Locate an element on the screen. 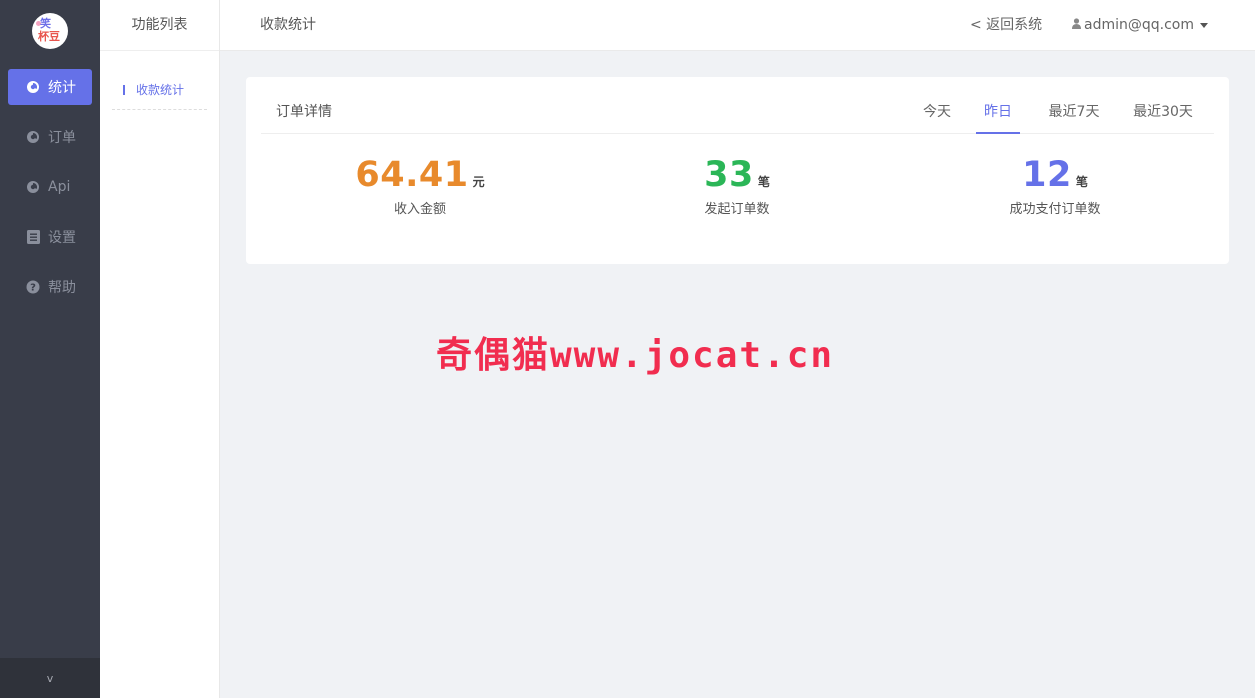 Image resolution: width=1255 pixels, height=698 pixels. top-header: 收款统计 < 返回系统 admin@qq.com is located at coordinates (737, 25).